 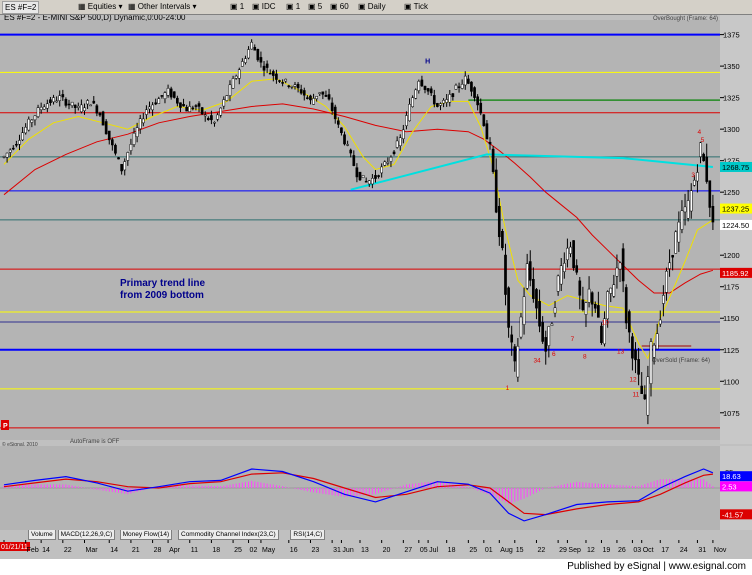 I want to click on tab-volume: Volume, so click(x=42, y=535).